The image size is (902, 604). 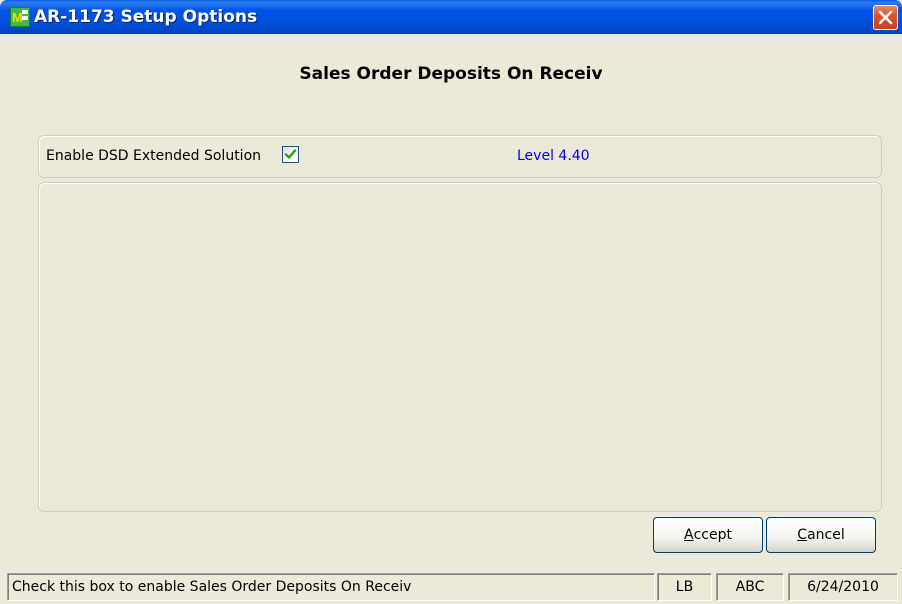 I want to click on close-button, so click(x=885, y=17).